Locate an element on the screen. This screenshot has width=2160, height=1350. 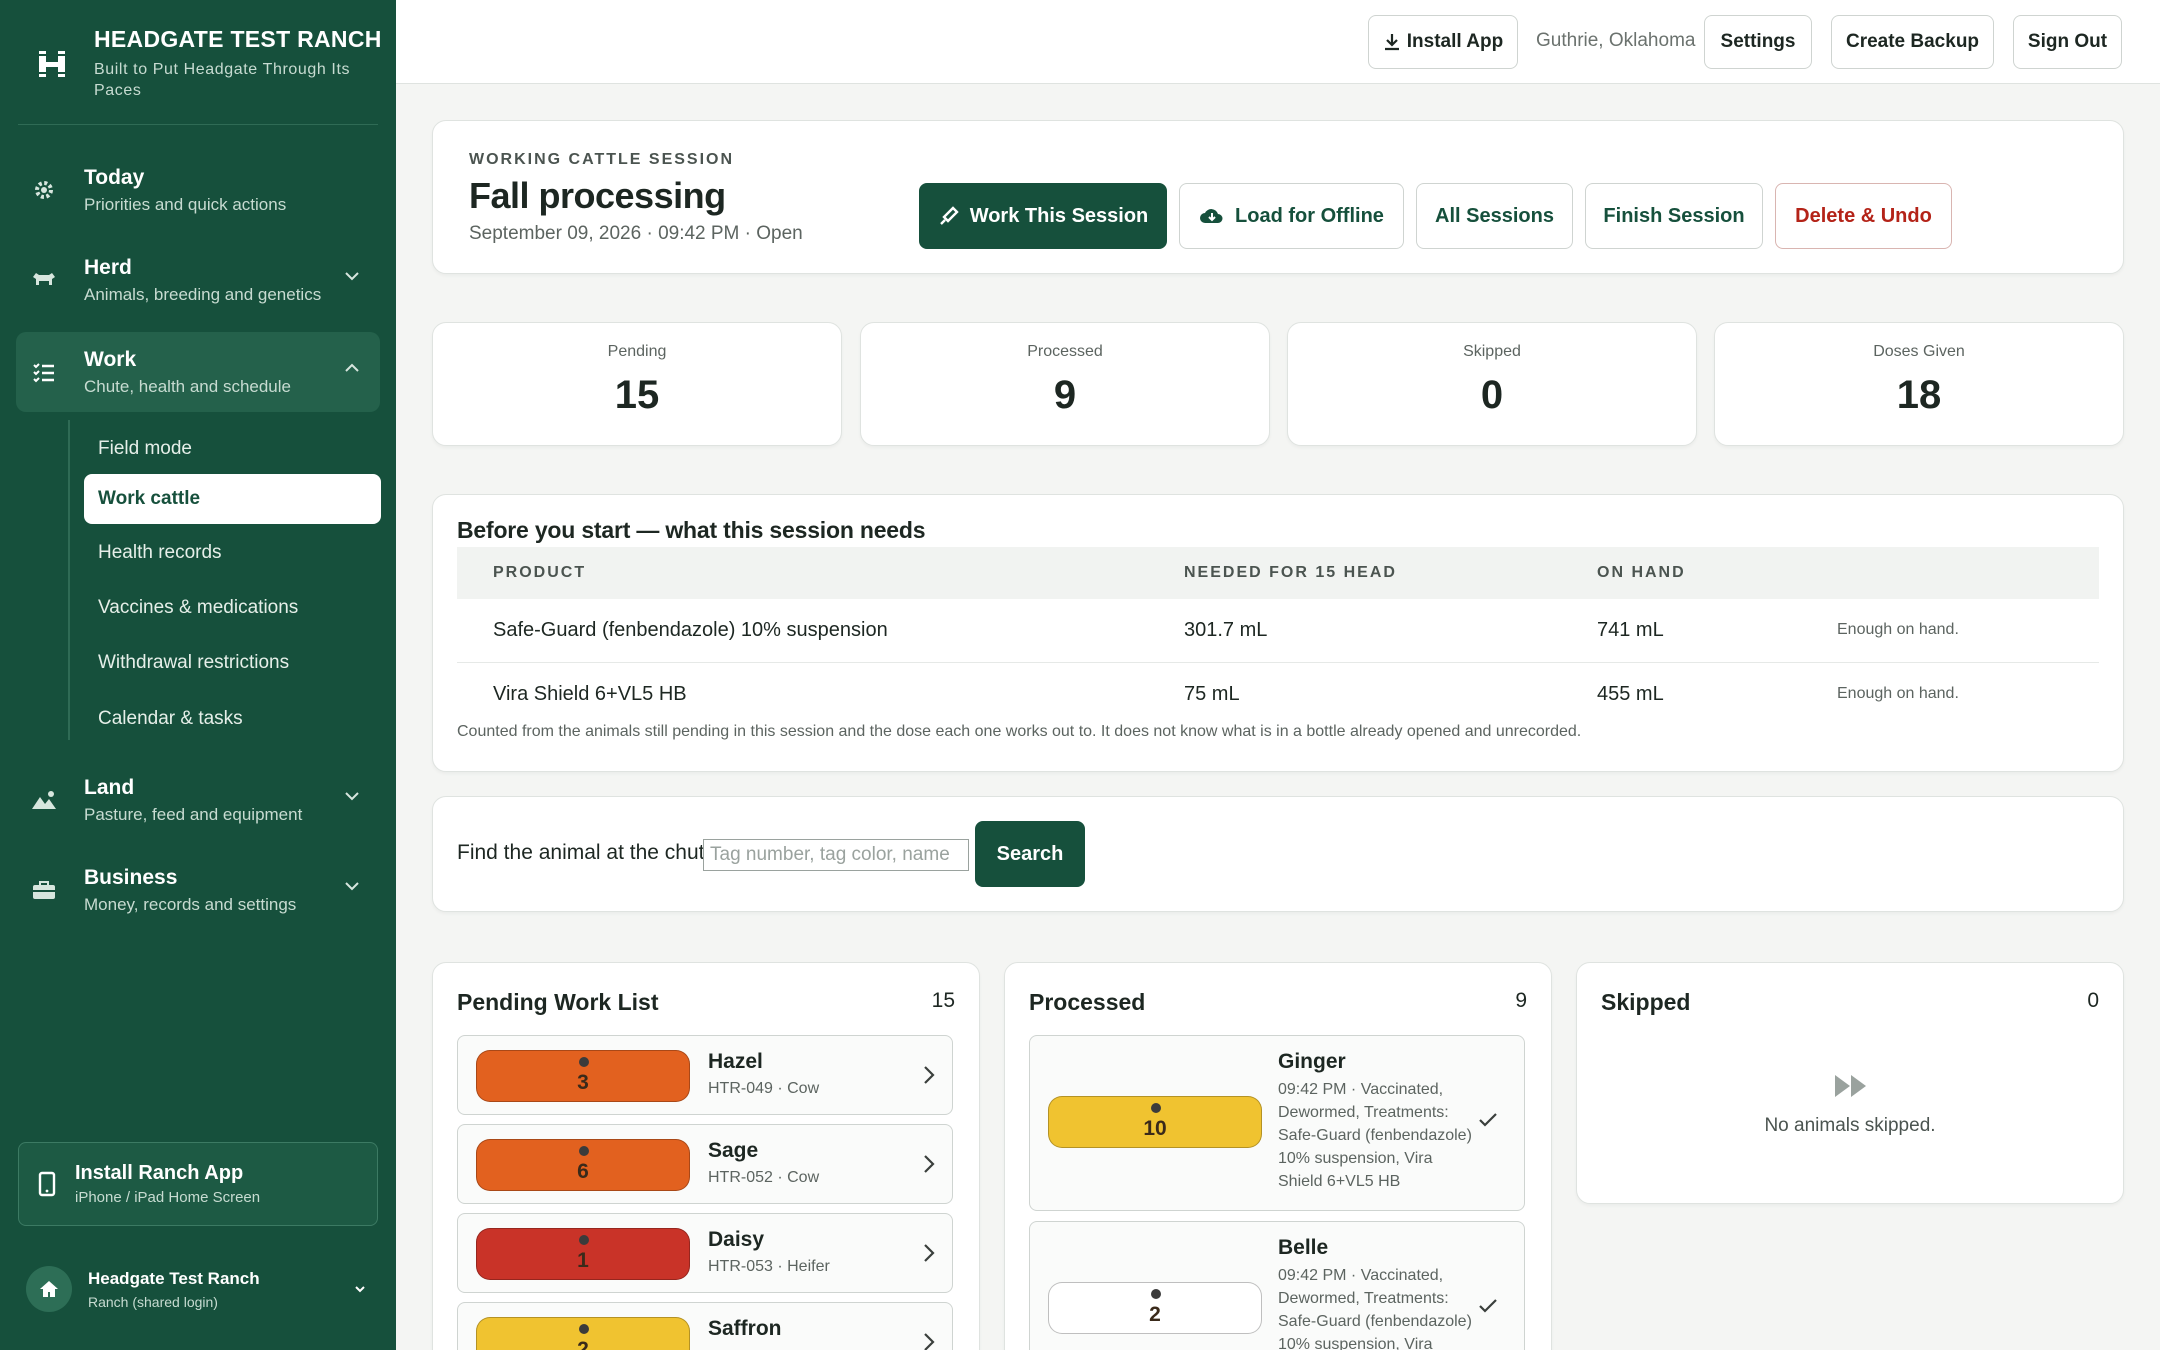
chevron-up-icon is located at coordinates (352, 368).